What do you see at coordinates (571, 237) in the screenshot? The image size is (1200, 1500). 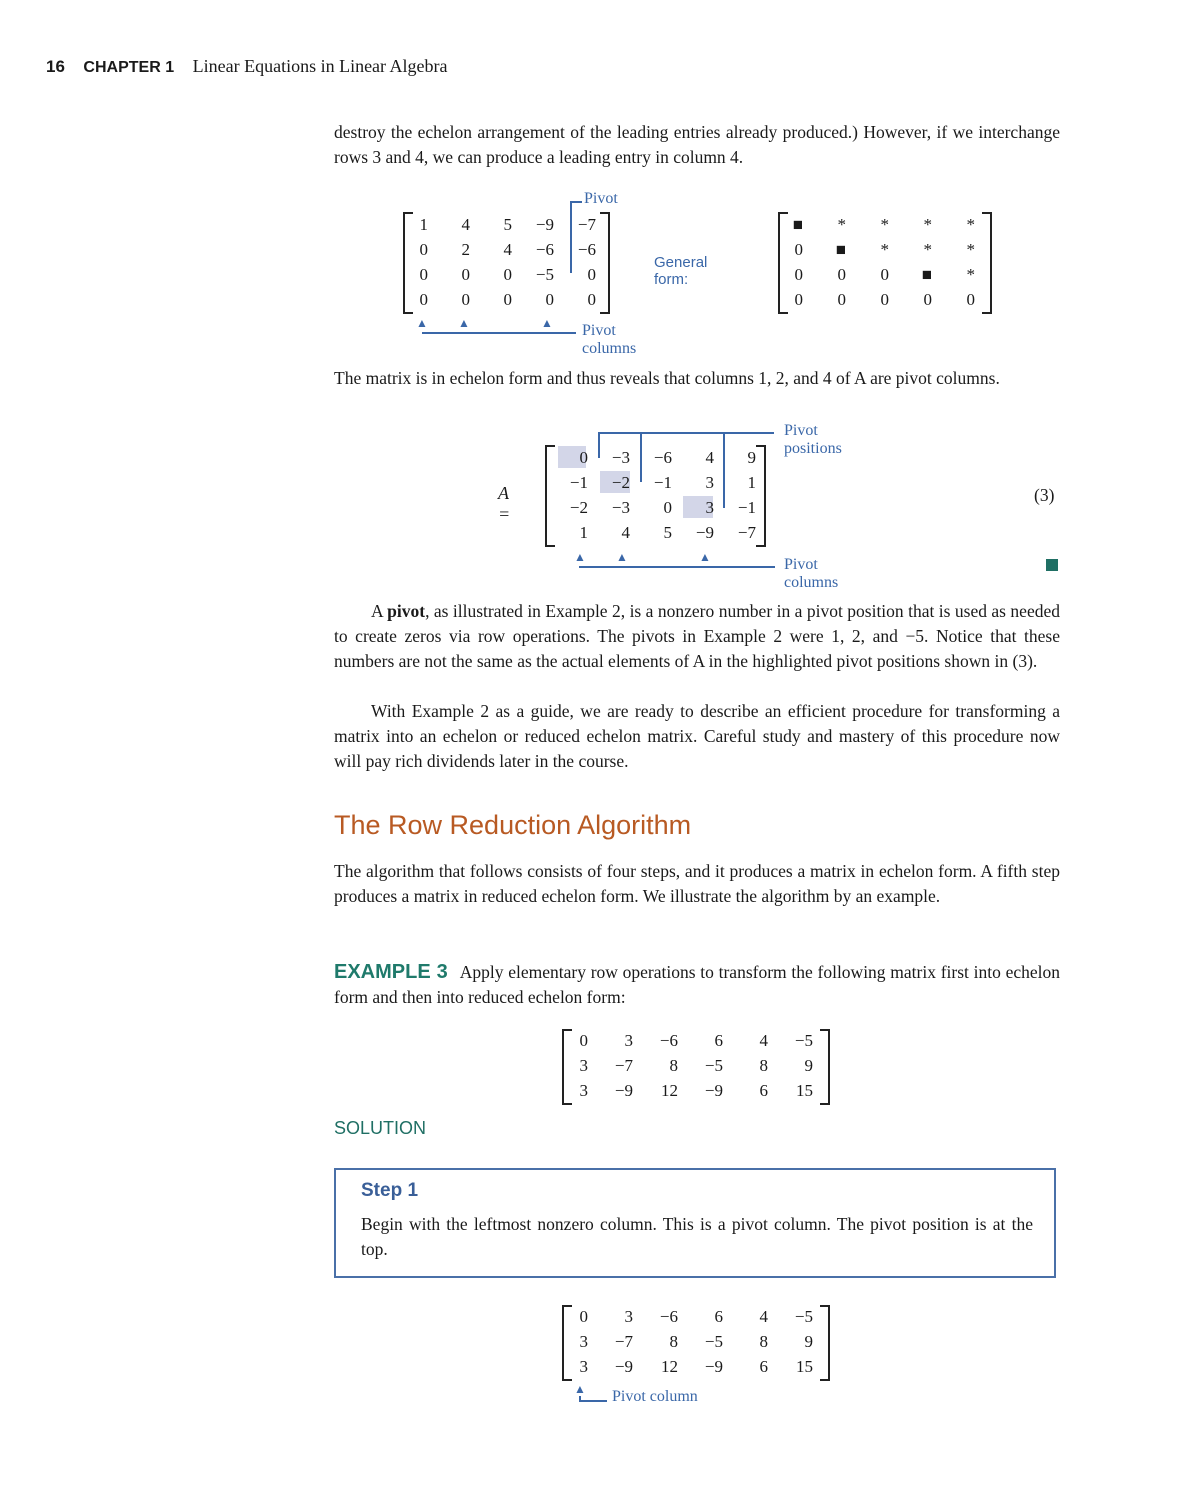 I see `pivot-pointer-line` at bounding box center [571, 237].